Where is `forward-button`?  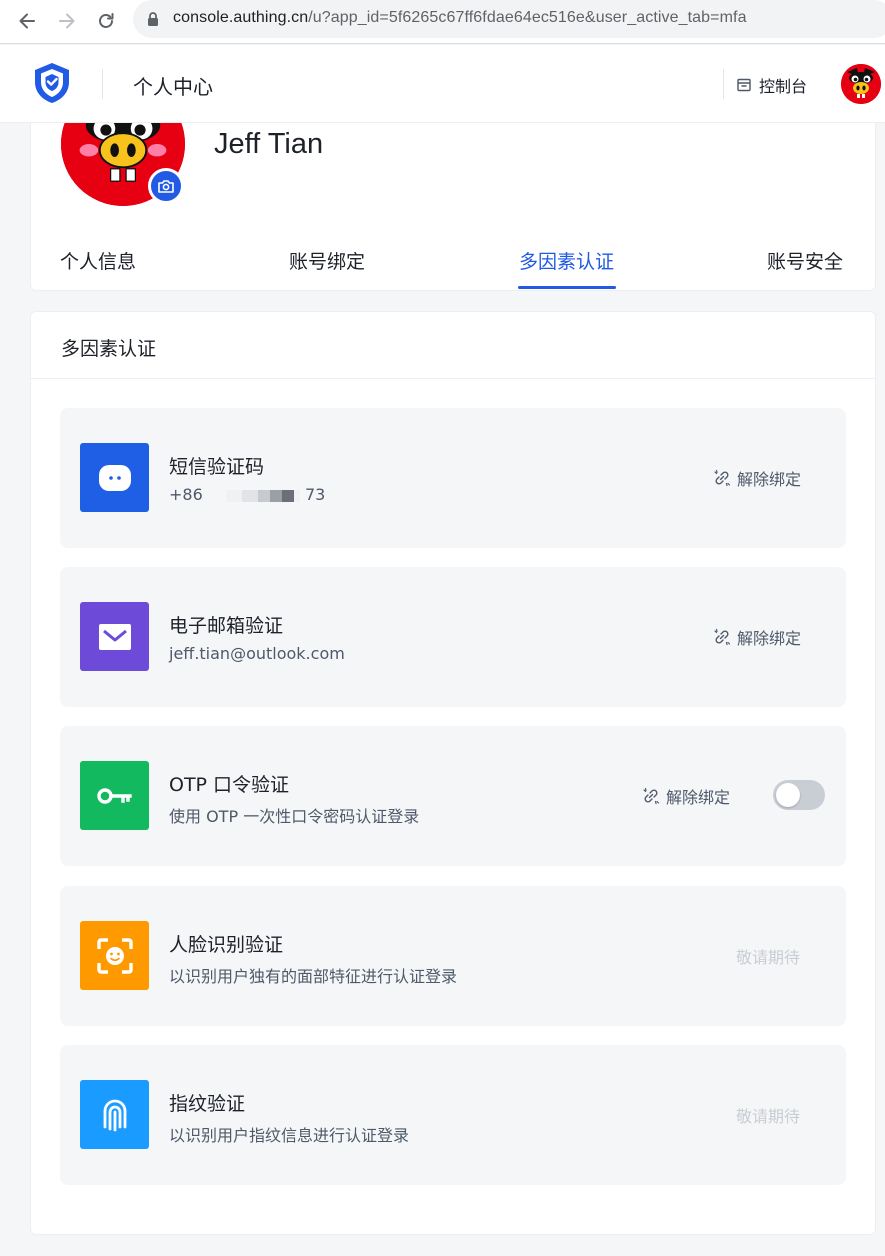 forward-button is located at coordinates (67, 21).